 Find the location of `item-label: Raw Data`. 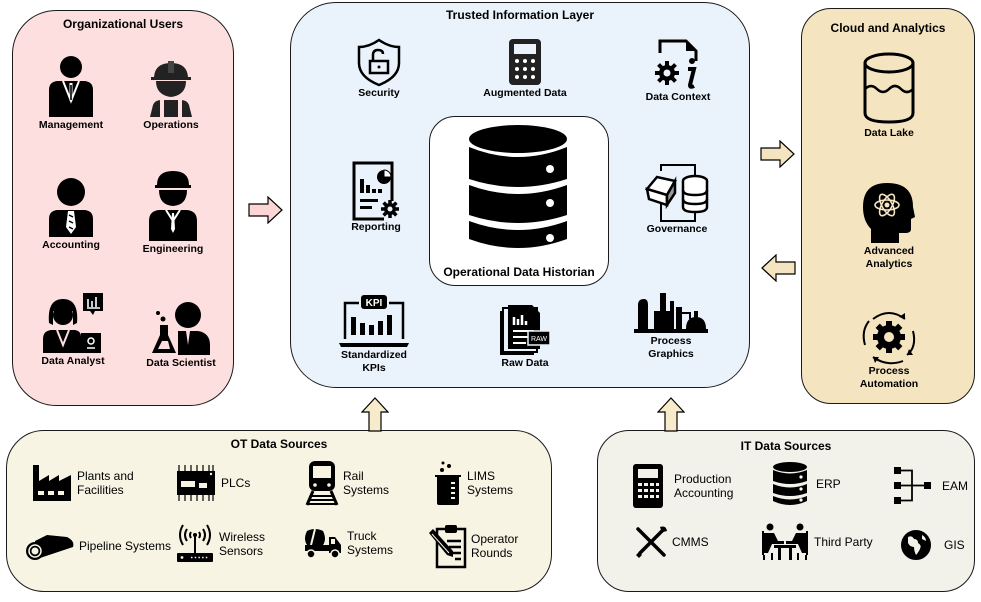

item-label: Raw Data is located at coordinates (525, 363).